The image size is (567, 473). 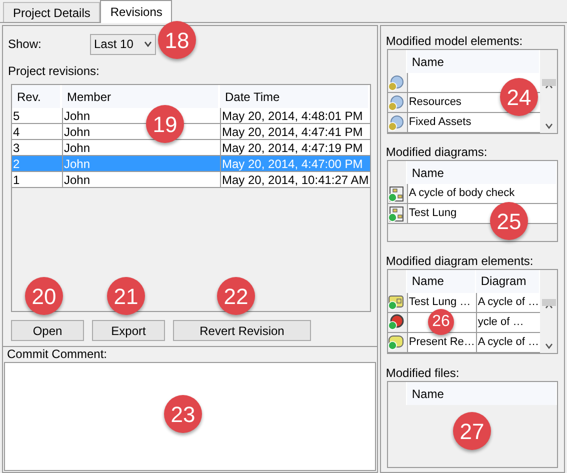 What do you see at coordinates (295, 96) in the screenshot?
I see `column-header: Date Time` at bounding box center [295, 96].